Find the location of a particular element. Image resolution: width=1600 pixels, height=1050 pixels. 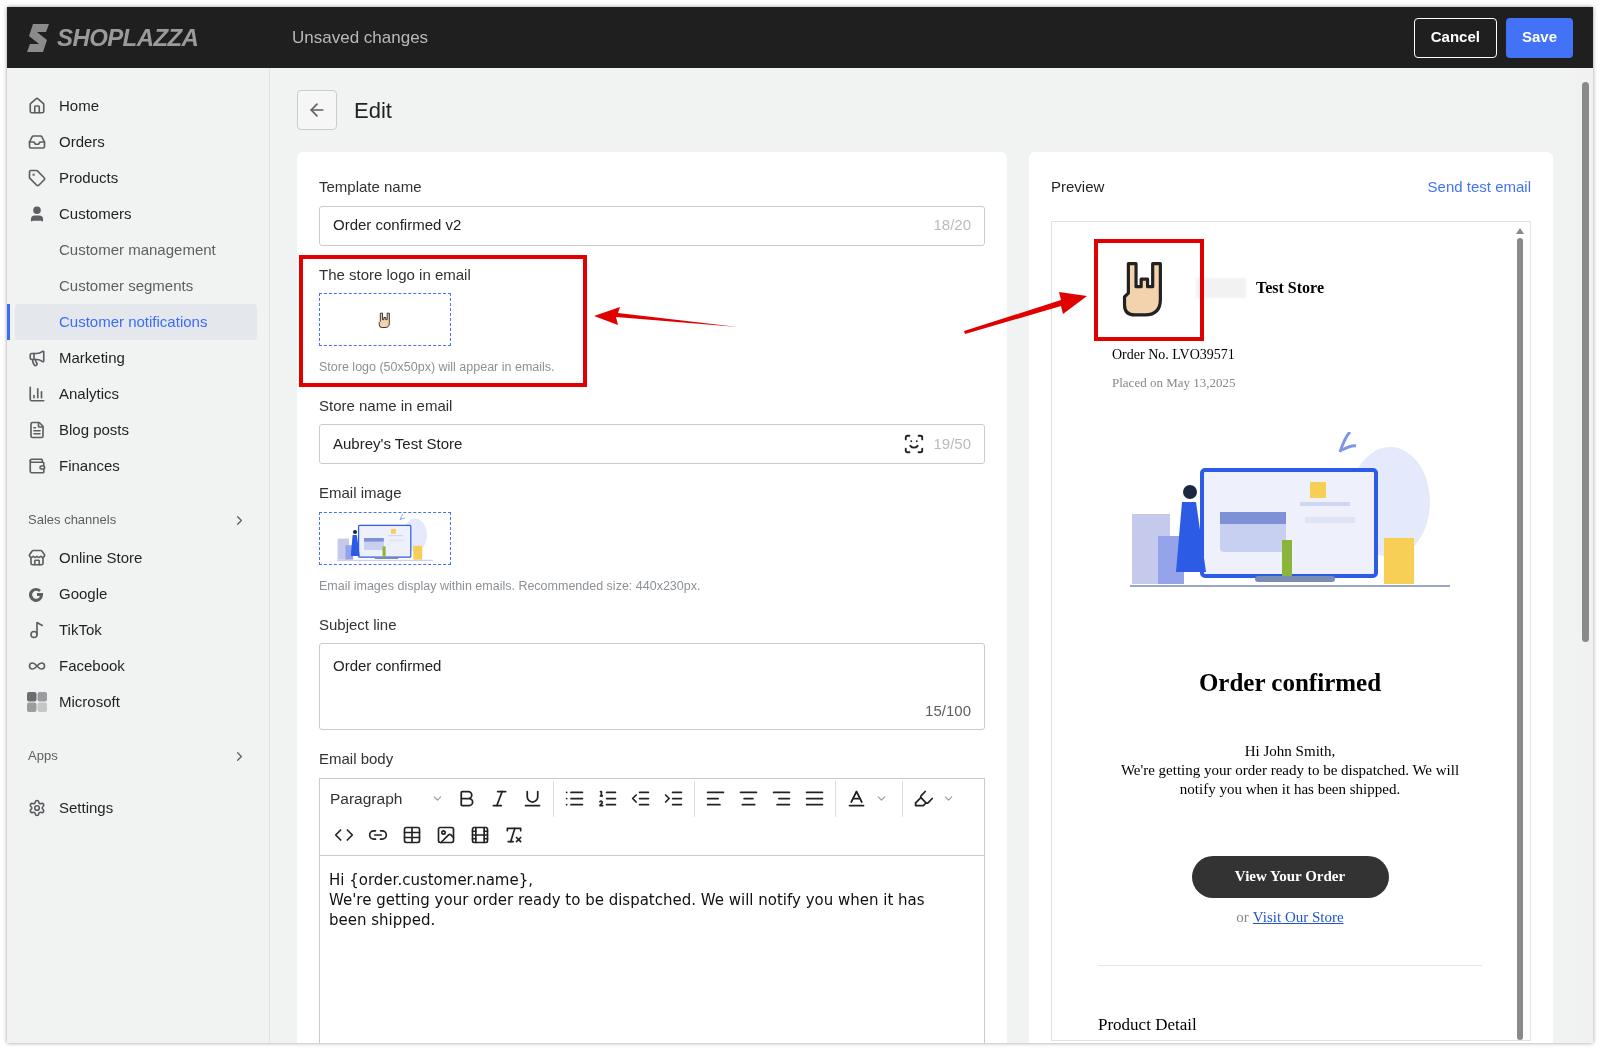

section-header: Apps is located at coordinates (138, 756).